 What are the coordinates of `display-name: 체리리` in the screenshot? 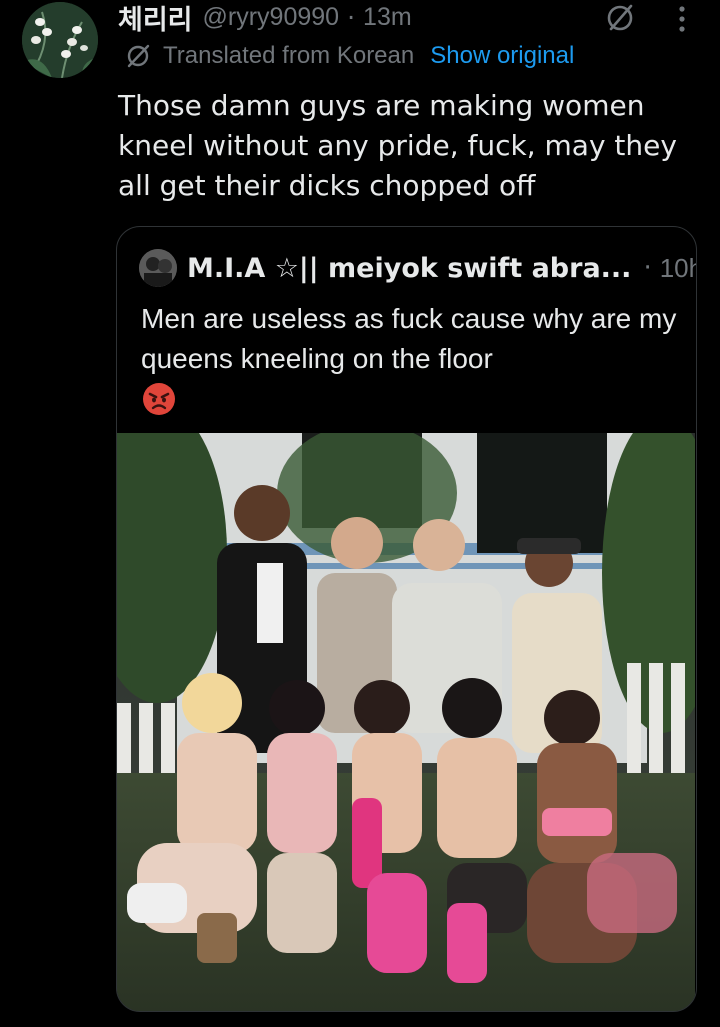 It's located at (155, 18).